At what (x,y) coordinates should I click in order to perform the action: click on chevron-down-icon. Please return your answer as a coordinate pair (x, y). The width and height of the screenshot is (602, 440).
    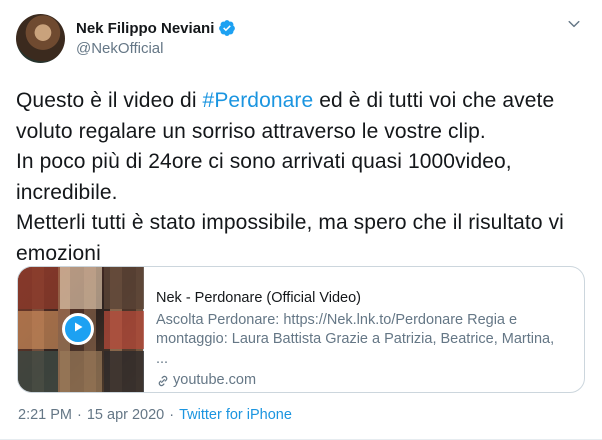
    Looking at the image, I should click on (574, 26).